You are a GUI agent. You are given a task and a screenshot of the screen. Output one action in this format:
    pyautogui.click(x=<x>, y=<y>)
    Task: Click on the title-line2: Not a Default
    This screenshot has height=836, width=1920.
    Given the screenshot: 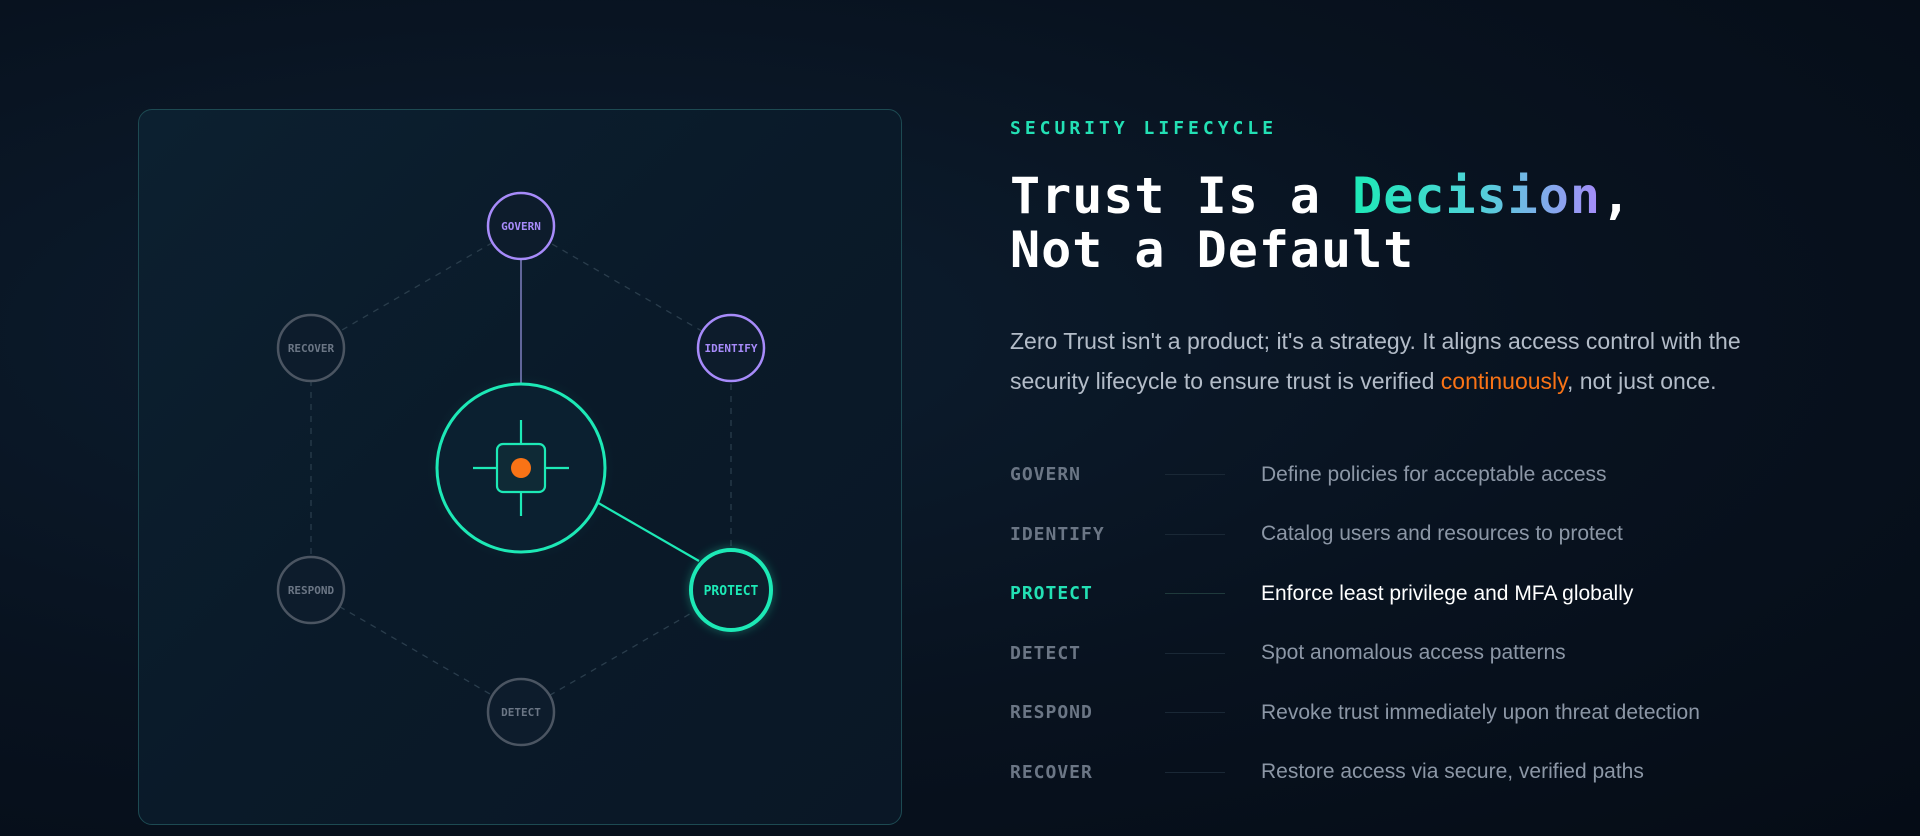 What is the action you would take?
    pyautogui.click(x=1212, y=250)
    